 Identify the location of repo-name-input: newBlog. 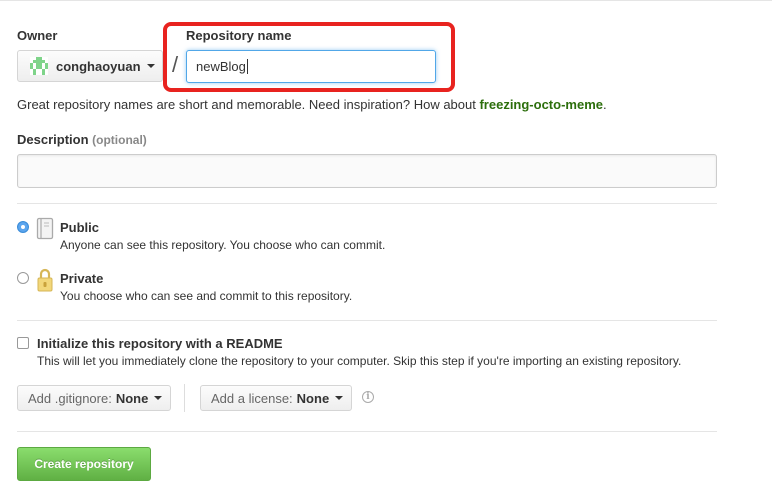
(311, 66).